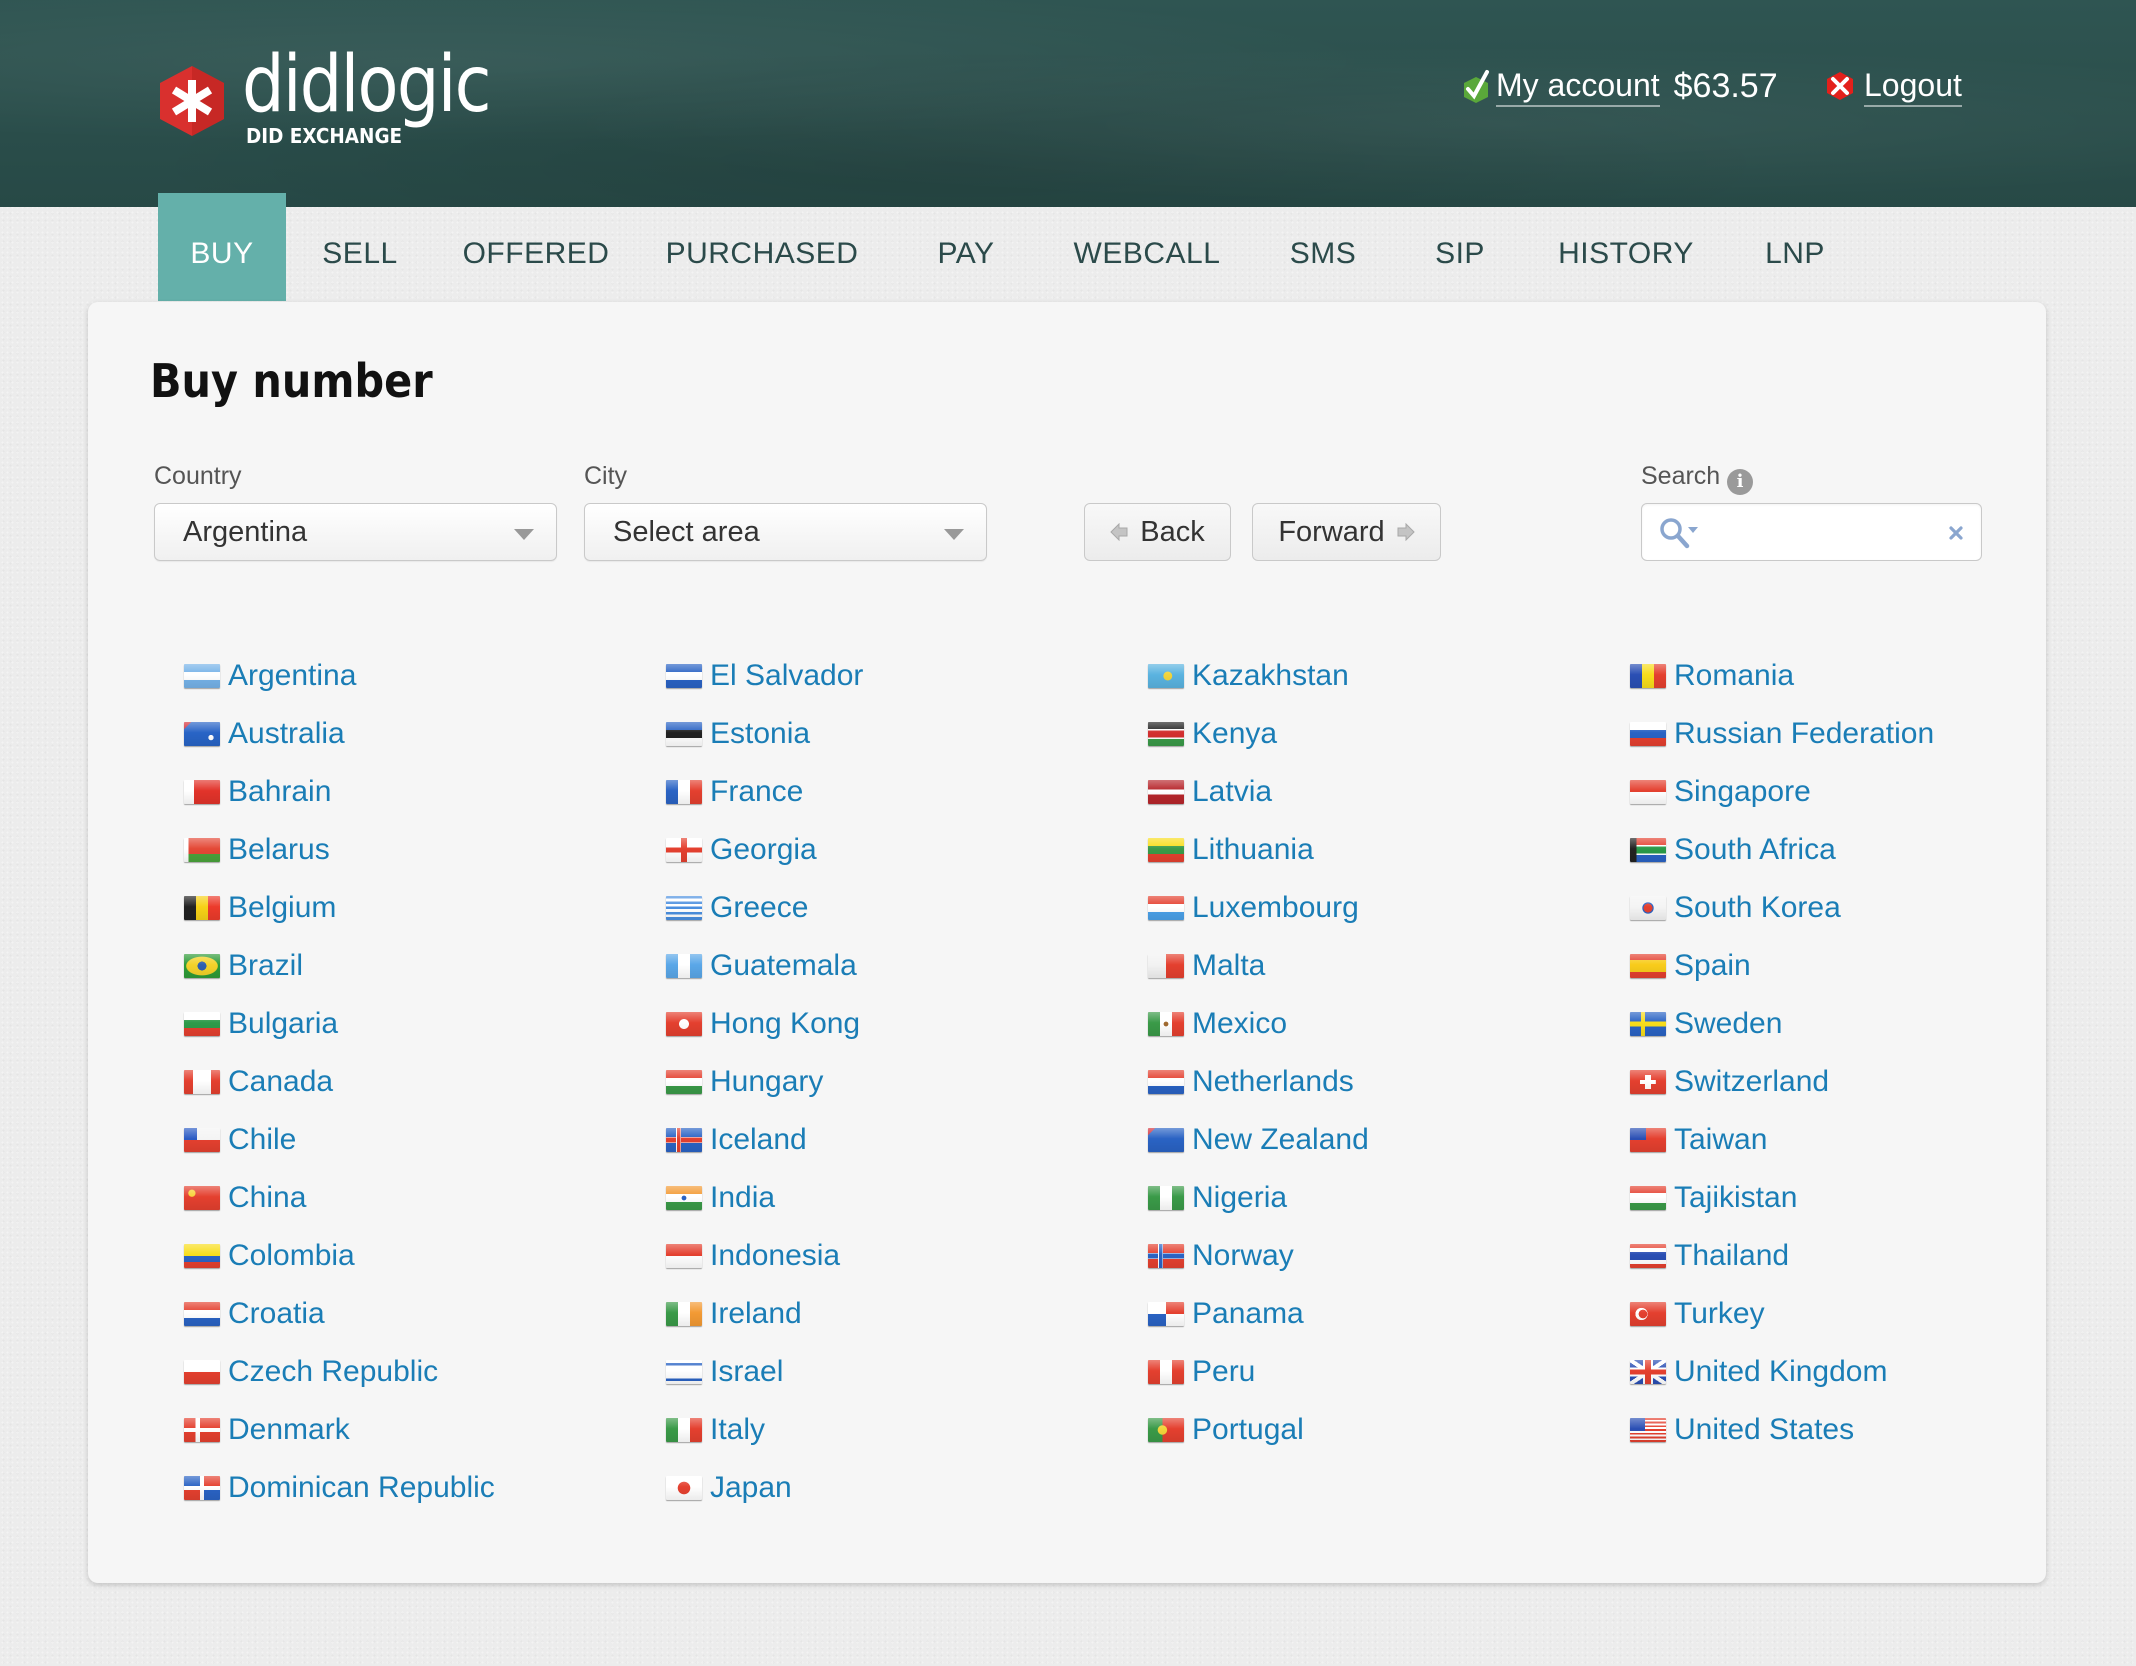 Image resolution: width=2136 pixels, height=1666 pixels. What do you see at coordinates (339, 676) in the screenshot?
I see `country-link: Argentina` at bounding box center [339, 676].